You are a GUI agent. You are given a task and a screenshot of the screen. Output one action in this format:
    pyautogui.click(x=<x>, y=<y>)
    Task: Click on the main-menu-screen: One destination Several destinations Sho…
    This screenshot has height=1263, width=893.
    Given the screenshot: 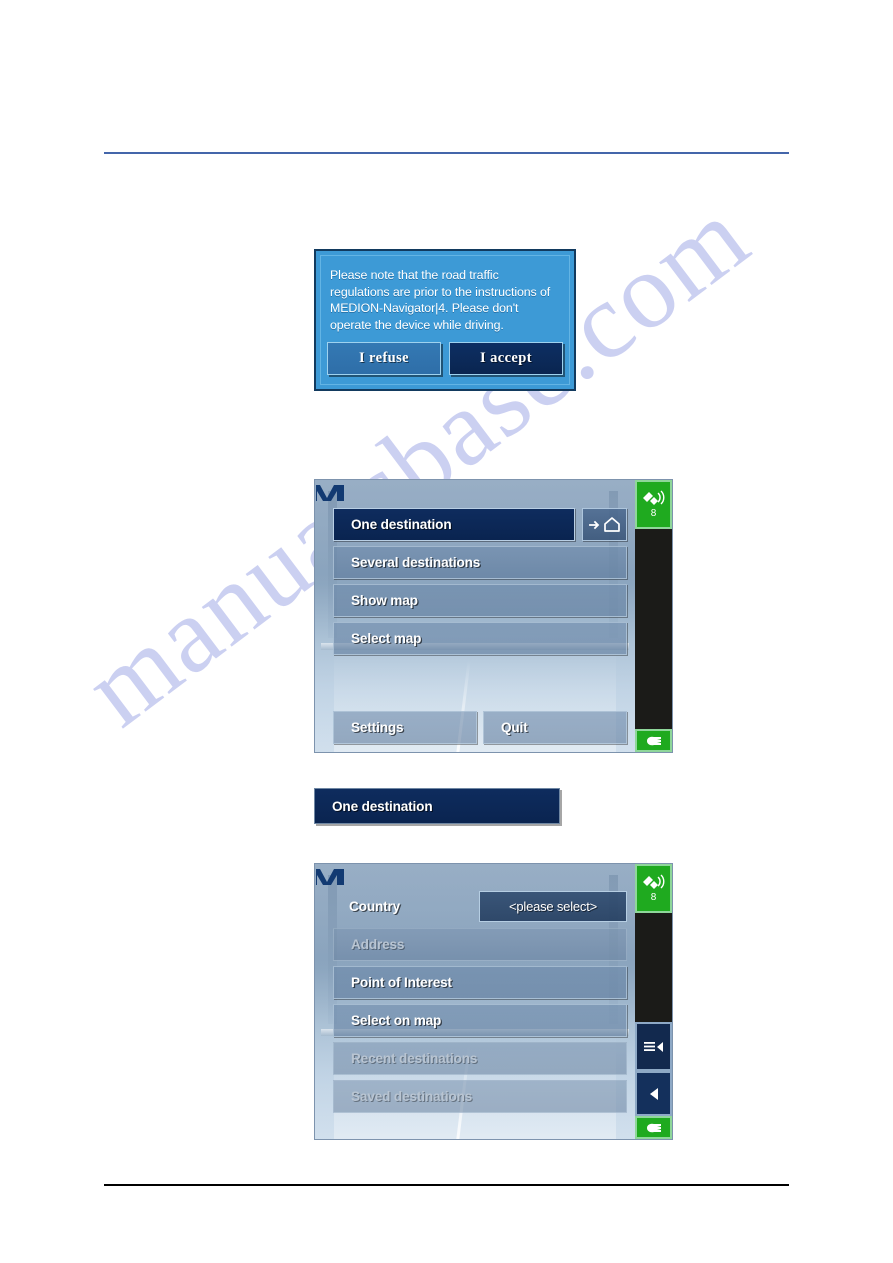 What is the action you would take?
    pyautogui.click(x=493, y=616)
    